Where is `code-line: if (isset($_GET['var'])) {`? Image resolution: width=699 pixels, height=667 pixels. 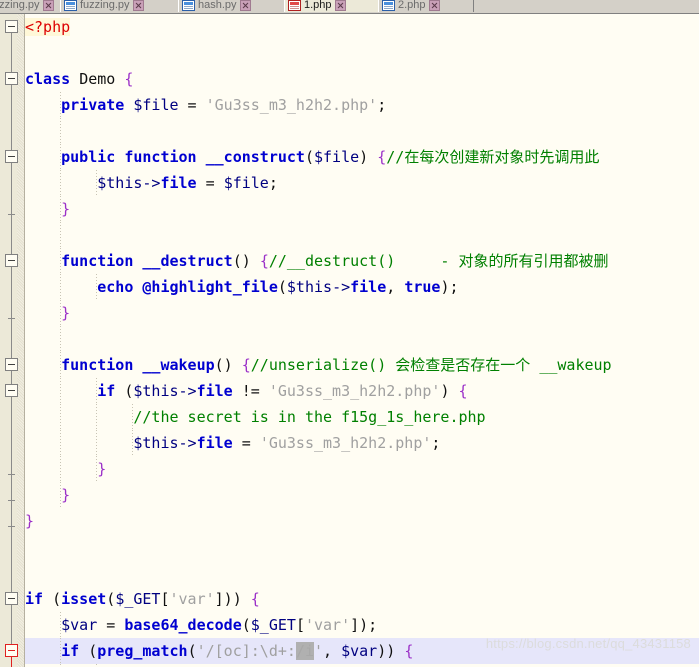
code-line: if (isset($_GET['var'])) { is located at coordinates (362, 599).